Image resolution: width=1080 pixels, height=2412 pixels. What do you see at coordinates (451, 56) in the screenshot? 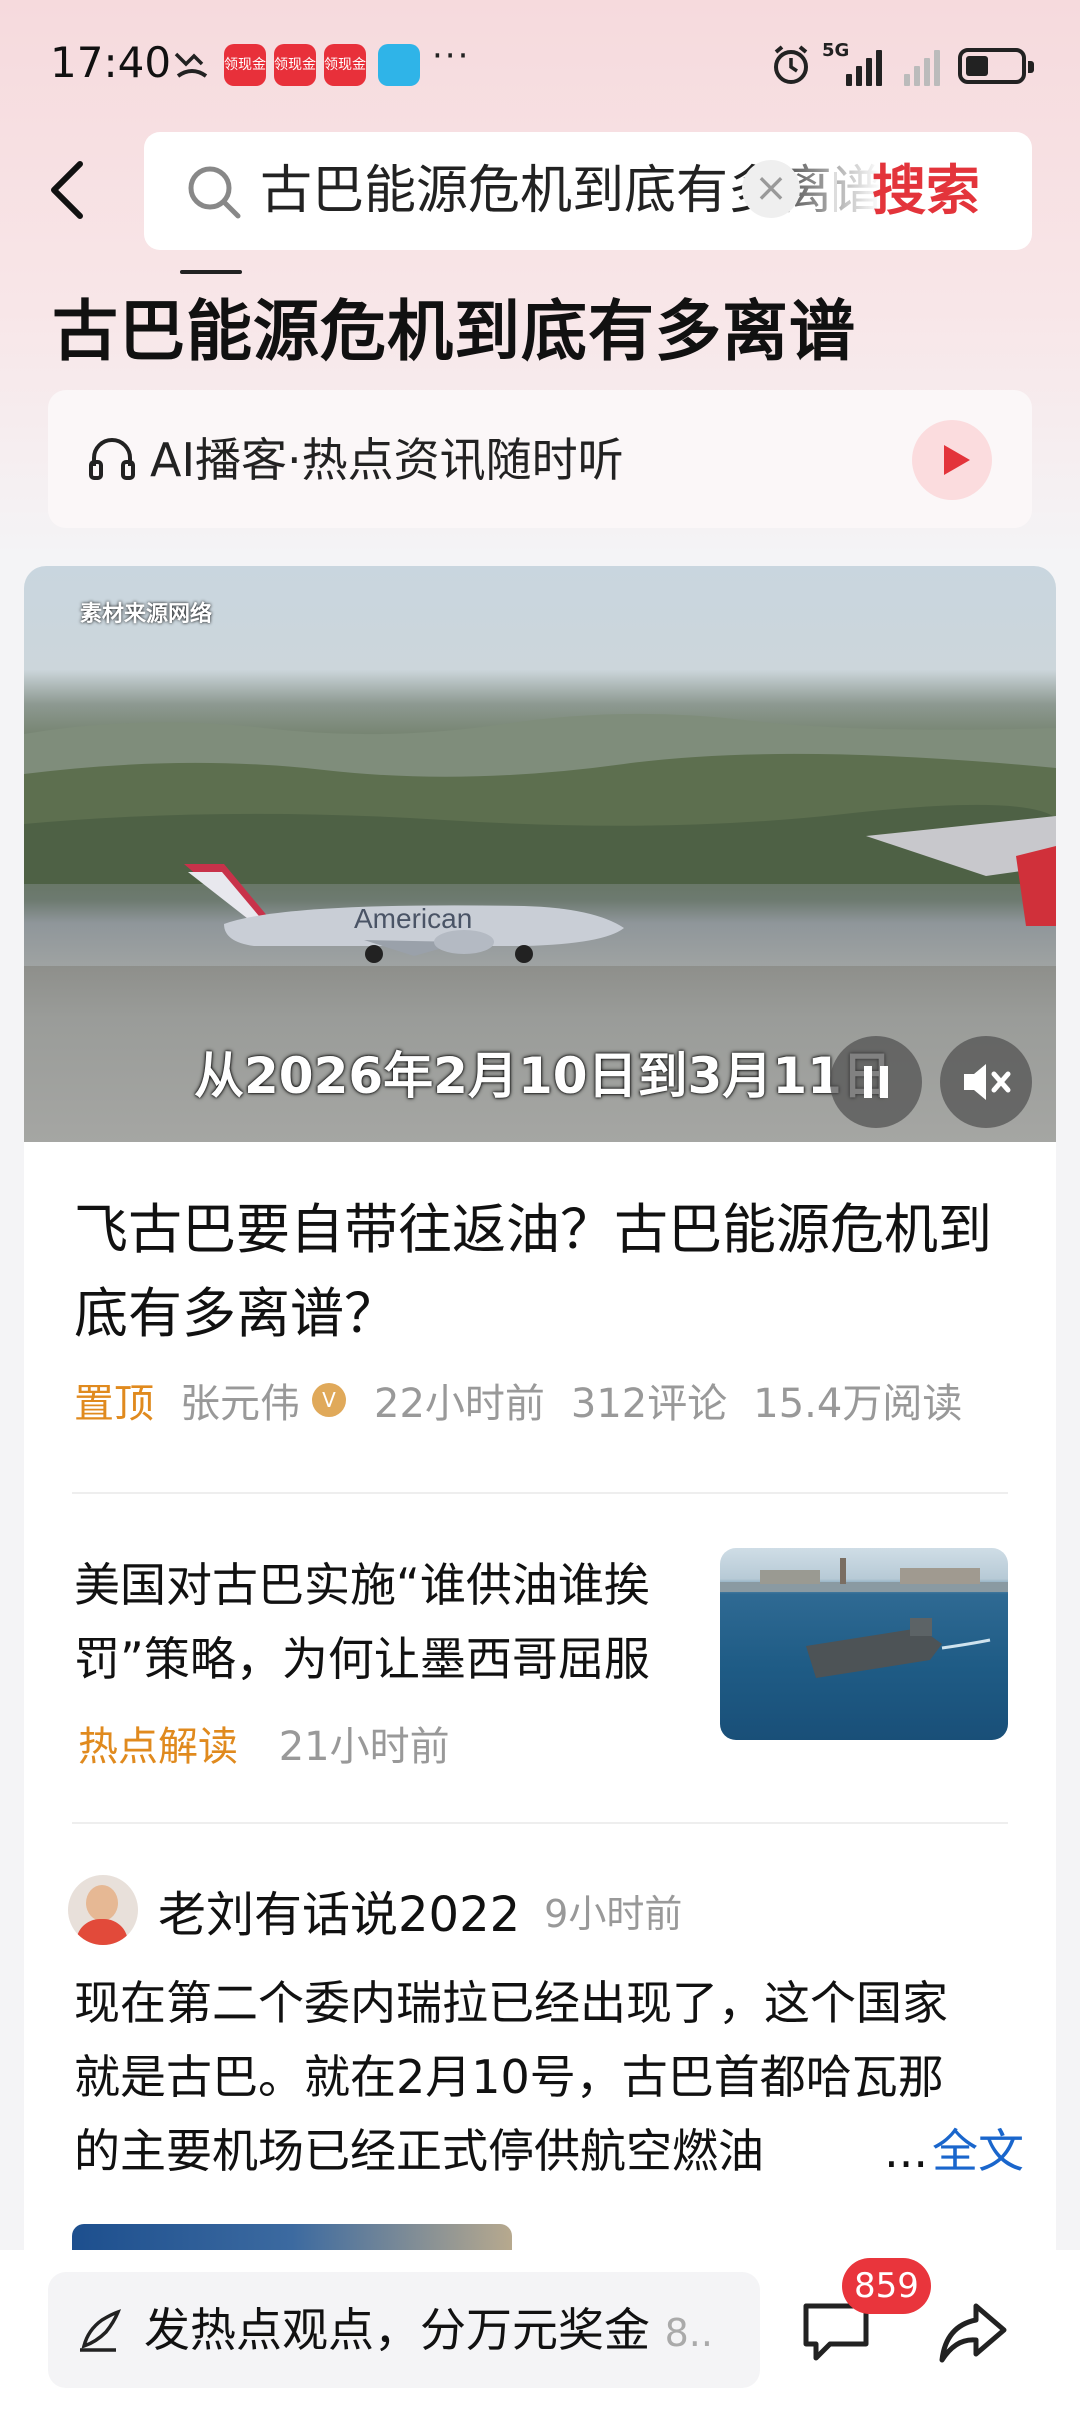
I see `more-notifications-icon: ···` at bounding box center [451, 56].